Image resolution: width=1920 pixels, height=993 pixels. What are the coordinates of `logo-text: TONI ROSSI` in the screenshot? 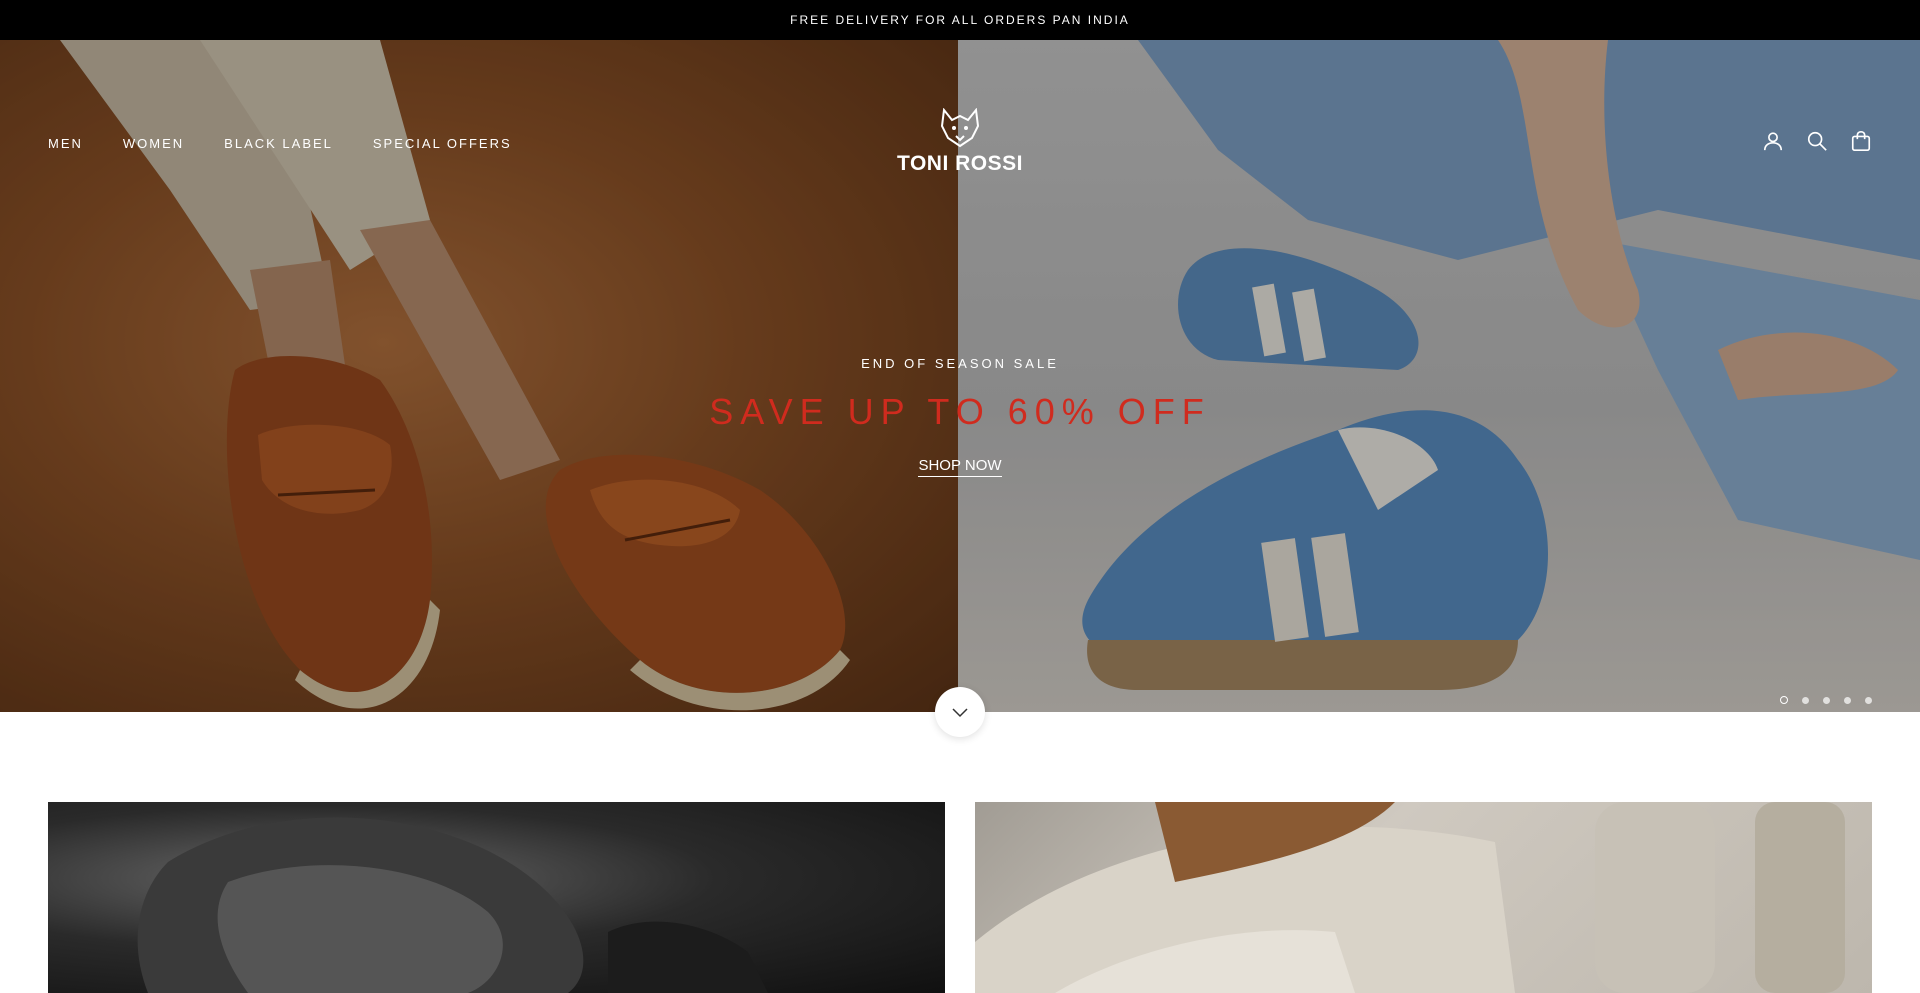 It's located at (960, 163).